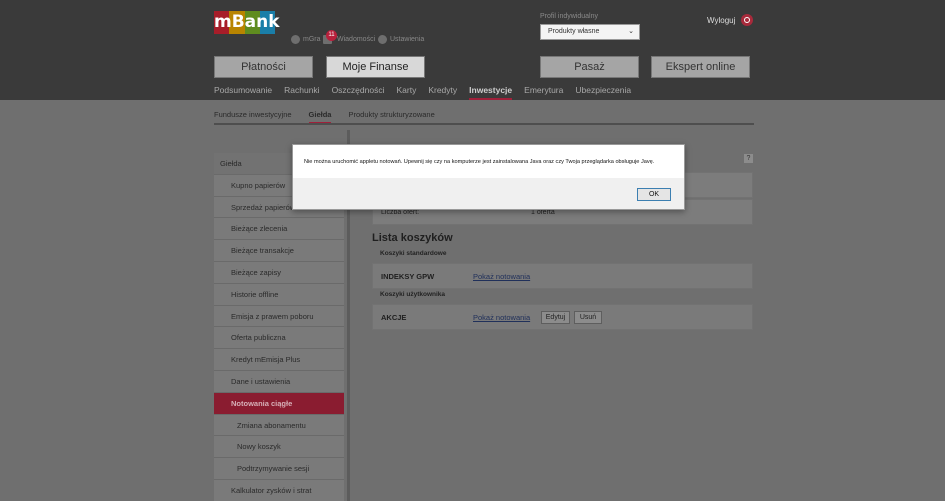 The width and height of the screenshot is (945, 501). Describe the element at coordinates (603, 92) in the screenshot. I see `nav-ubezpieczenia: Ubezpieczenia` at that location.